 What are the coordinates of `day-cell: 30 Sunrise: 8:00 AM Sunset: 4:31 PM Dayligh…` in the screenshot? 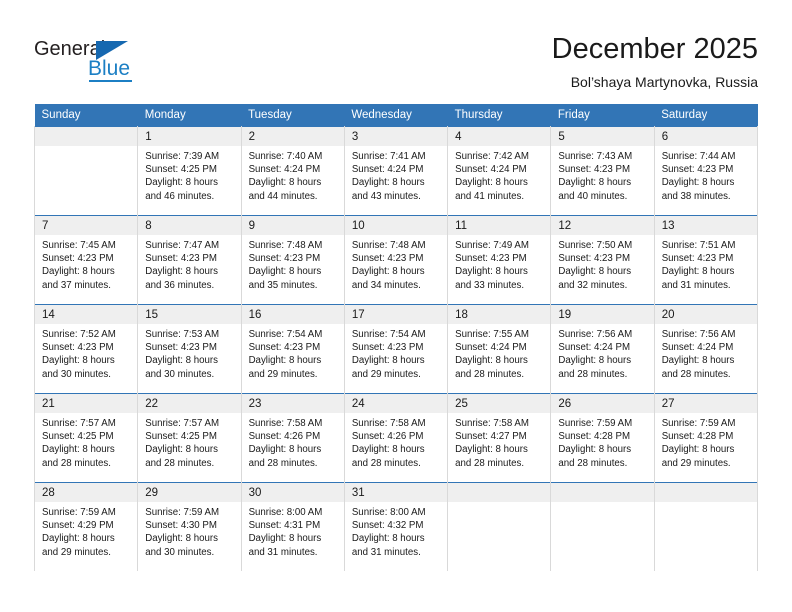 It's located at (292, 526).